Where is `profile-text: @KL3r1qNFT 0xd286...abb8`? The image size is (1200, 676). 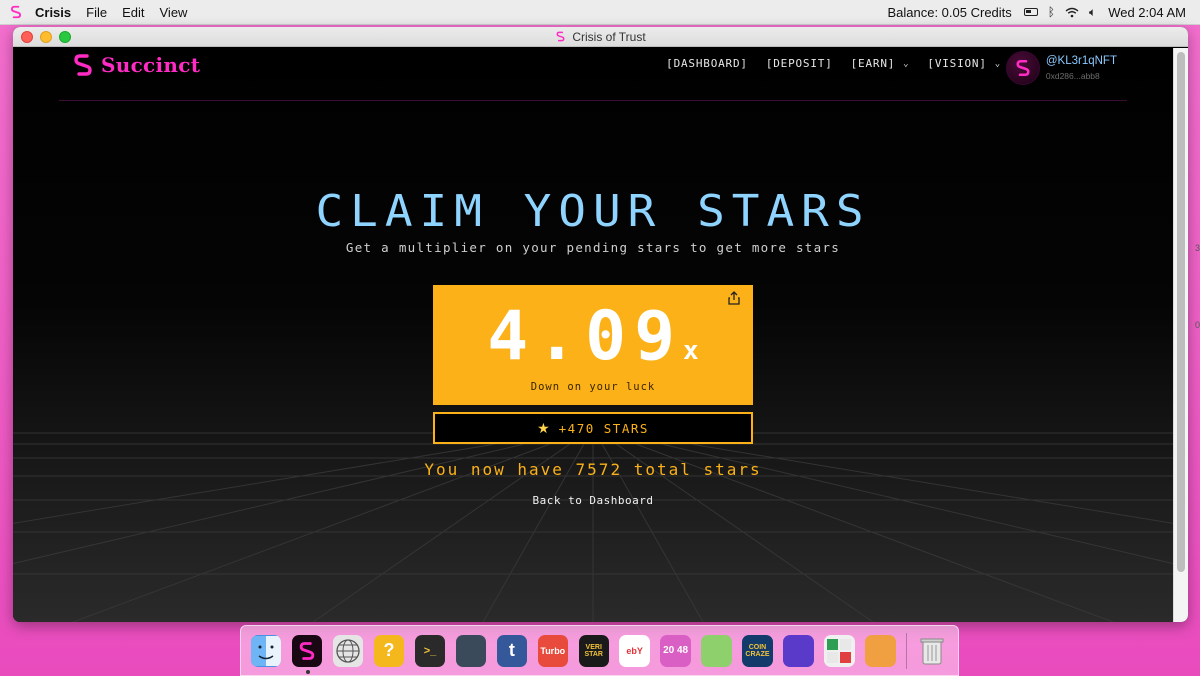
profile-text: @KL3r1qNFT 0xd286...abb8 is located at coordinates (1081, 68).